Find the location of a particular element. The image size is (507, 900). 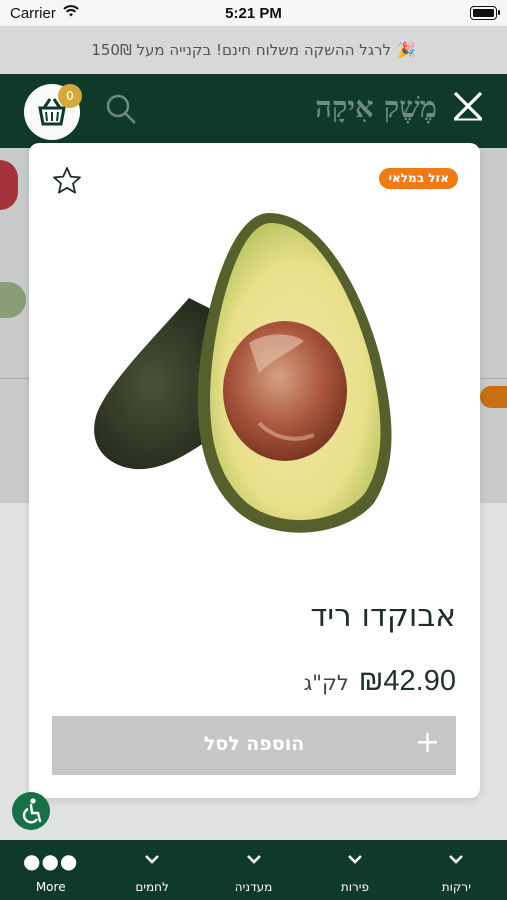

tab-fruits: פירות is located at coordinates (354, 870).